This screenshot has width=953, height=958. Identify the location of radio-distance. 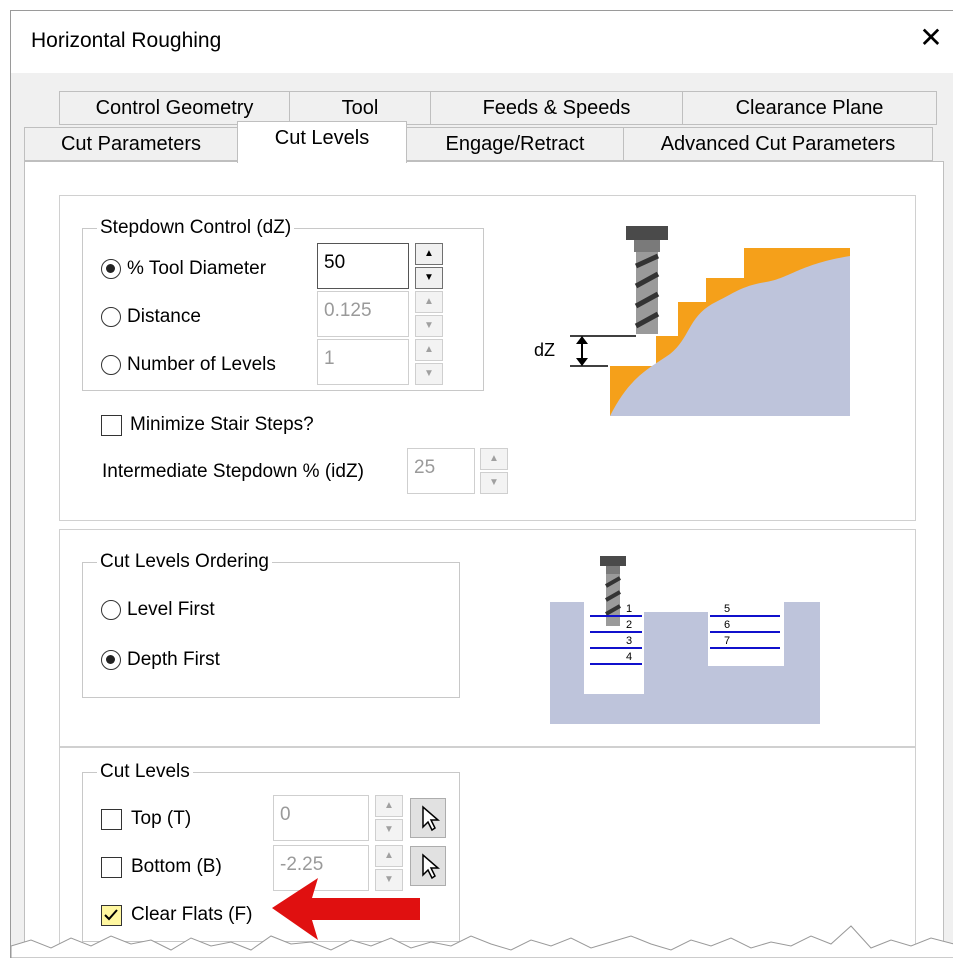
(111, 317).